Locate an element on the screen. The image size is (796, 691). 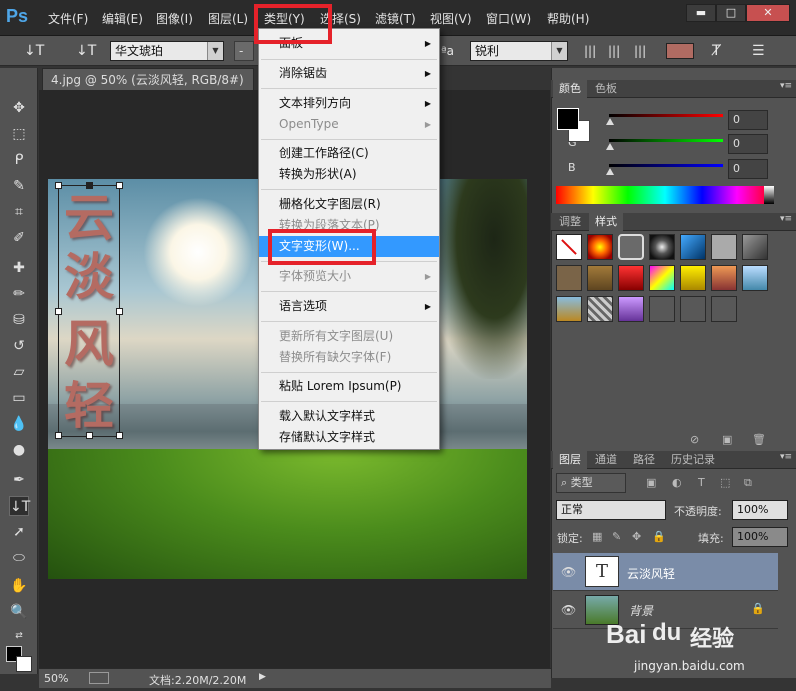
gradient-tool-icon: ▭ is located at coordinates (19, 398).